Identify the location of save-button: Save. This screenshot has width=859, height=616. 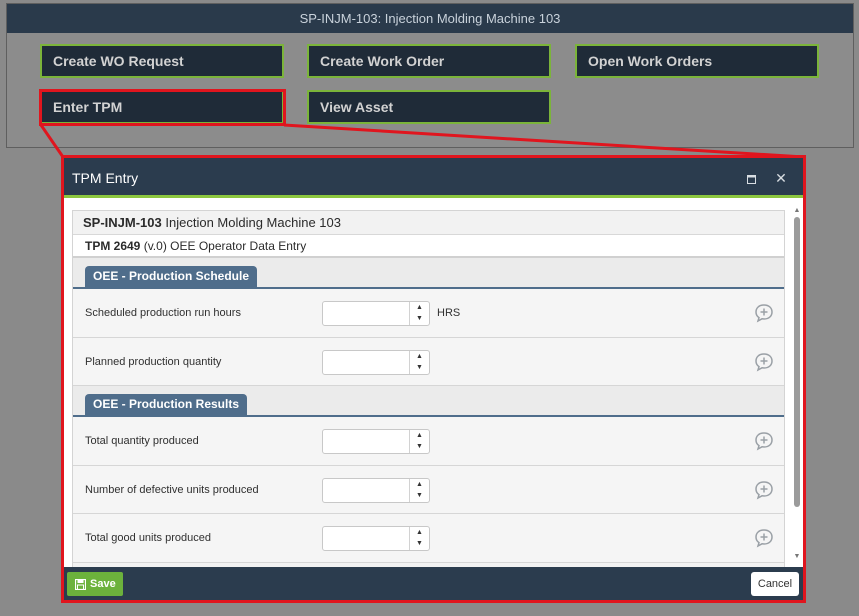
(95, 584).